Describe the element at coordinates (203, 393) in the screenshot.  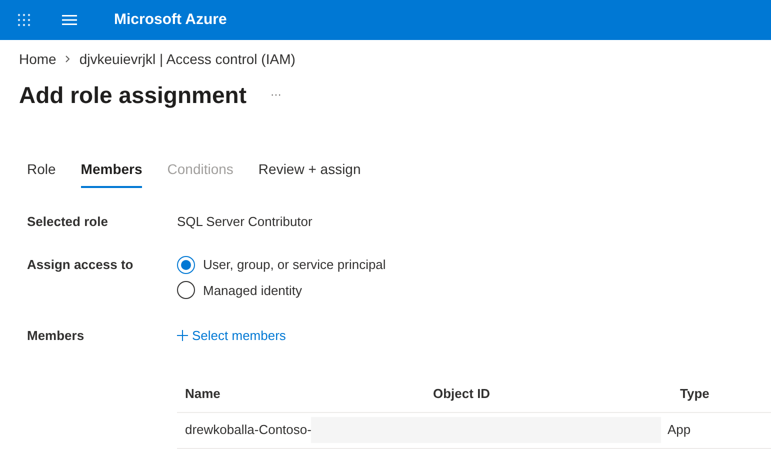
I see `column-header: Name` at that location.